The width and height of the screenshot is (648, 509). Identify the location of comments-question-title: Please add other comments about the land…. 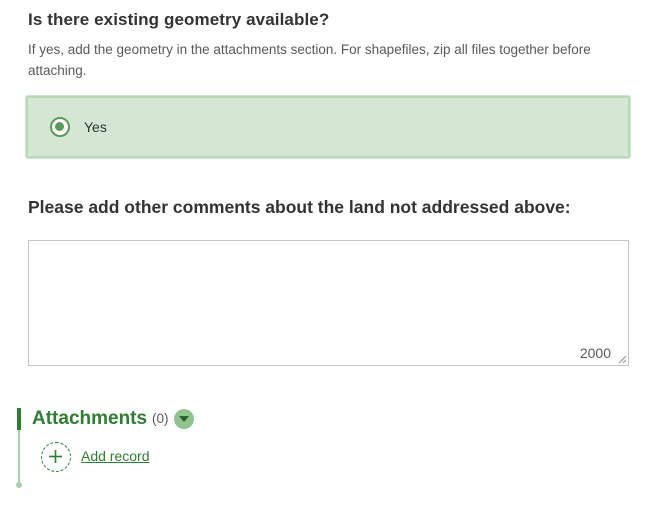
(299, 207).